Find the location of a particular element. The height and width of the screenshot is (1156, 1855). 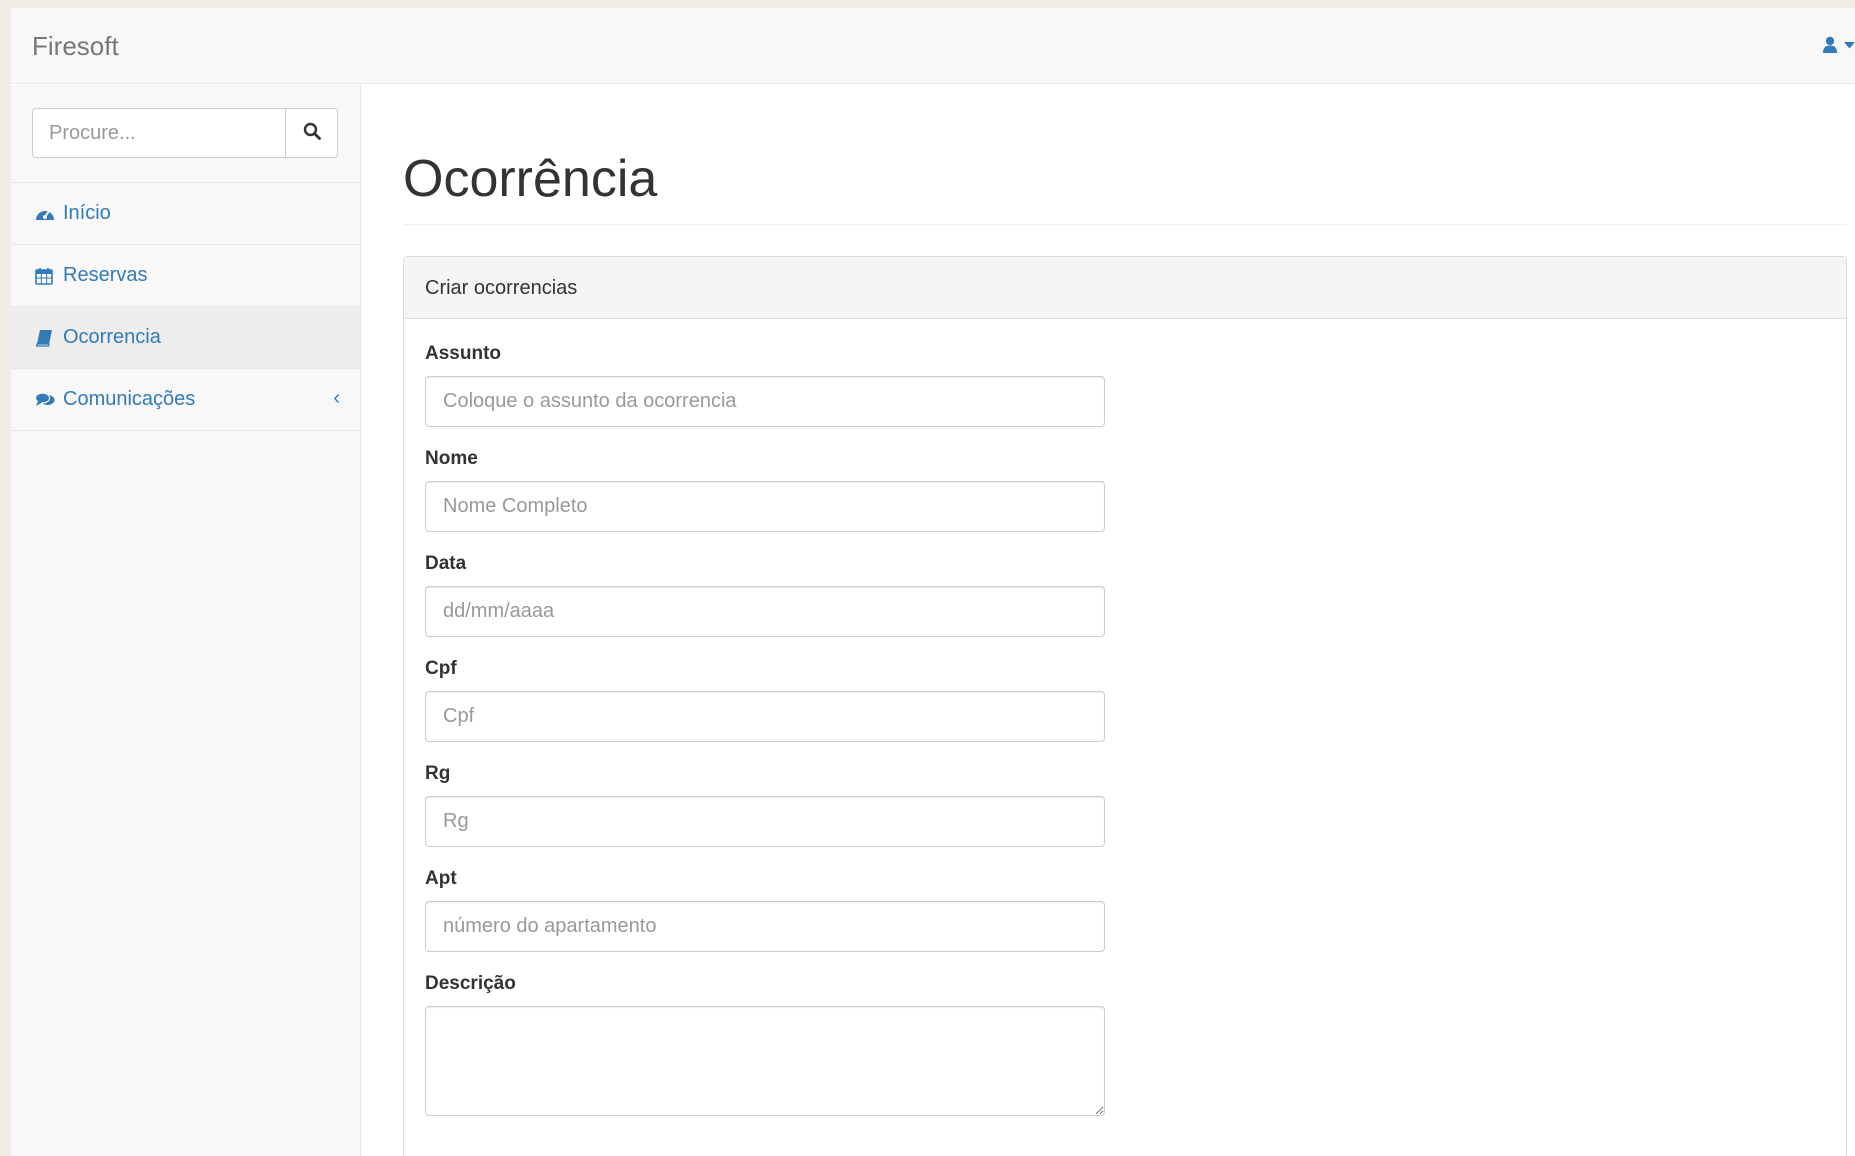

apt-input is located at coordinates (765, 926).